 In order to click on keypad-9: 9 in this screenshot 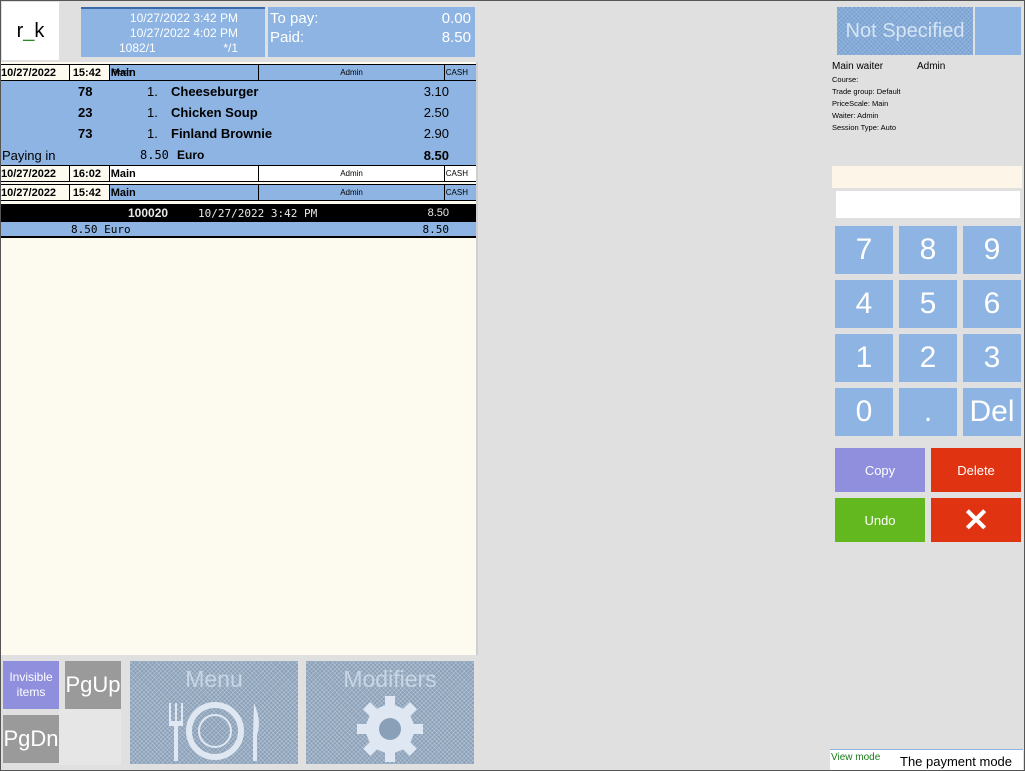, I will do `click(992, 250)`.